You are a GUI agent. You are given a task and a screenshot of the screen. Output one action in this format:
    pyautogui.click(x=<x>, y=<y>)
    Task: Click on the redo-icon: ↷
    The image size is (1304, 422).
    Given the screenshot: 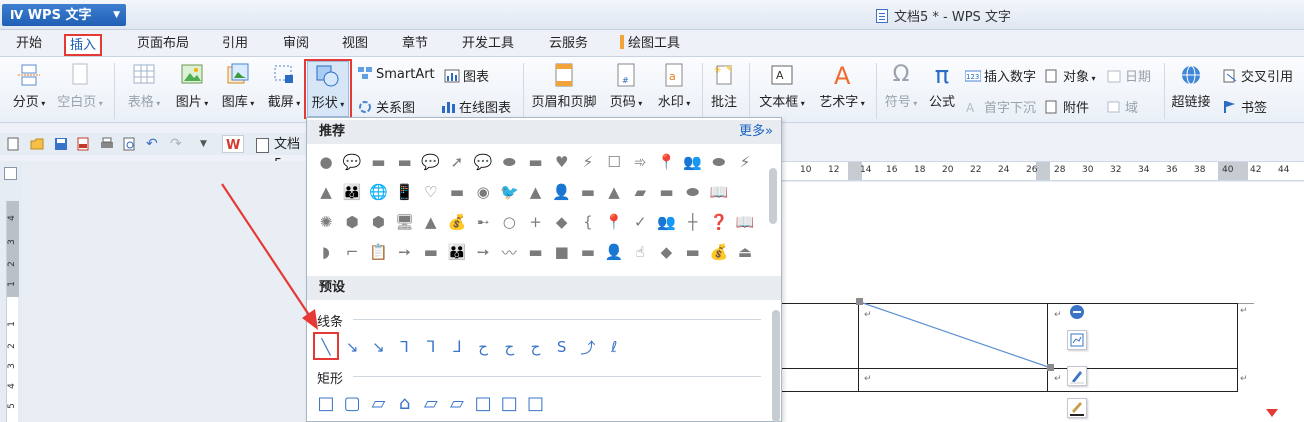 What is the action you would take?
    pyautogui.click(x=177, y=144)
    